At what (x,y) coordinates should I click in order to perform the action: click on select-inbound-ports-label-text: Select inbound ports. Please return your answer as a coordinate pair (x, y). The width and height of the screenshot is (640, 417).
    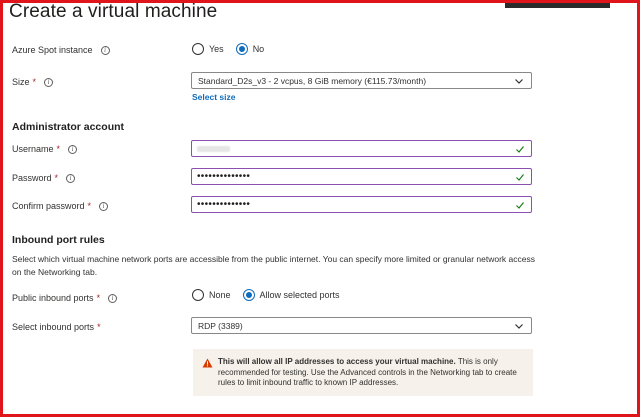
    Looking at the image, I should click on (53, 327).